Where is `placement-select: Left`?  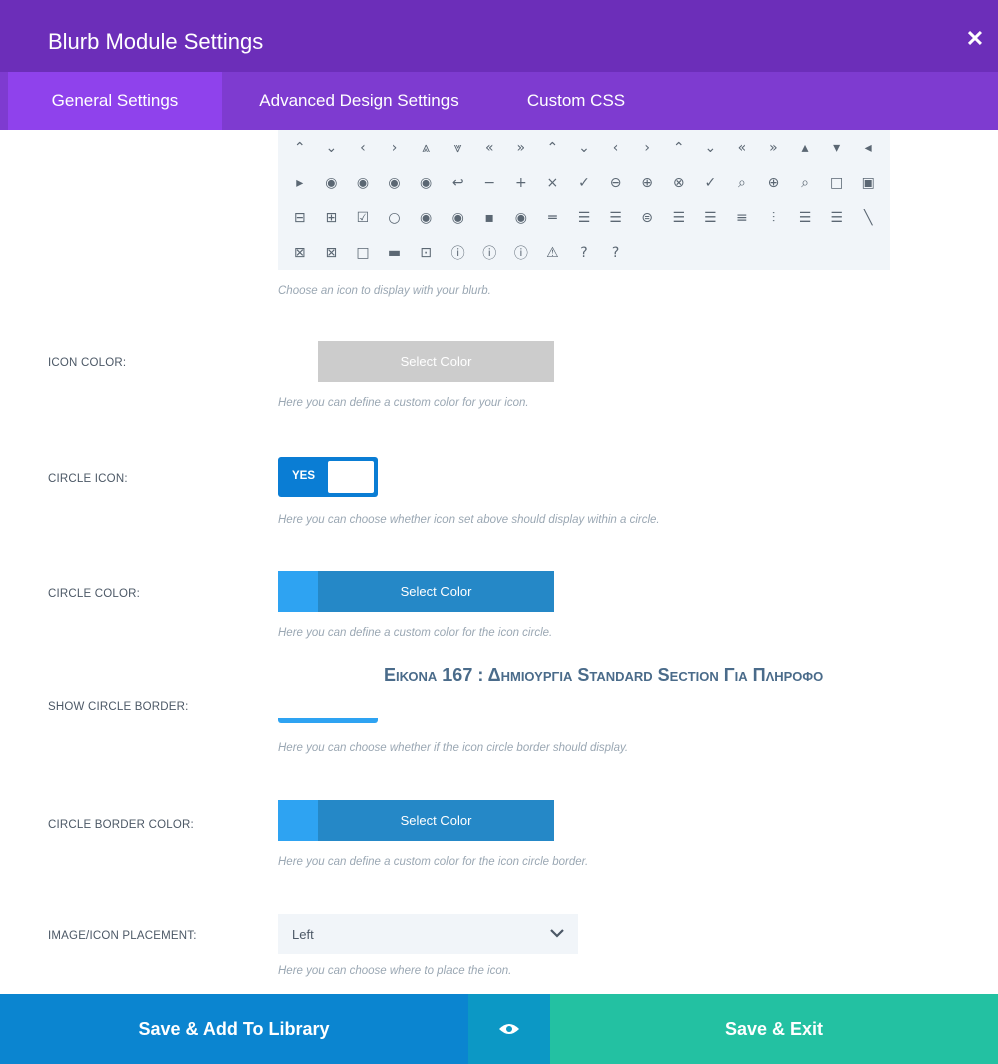 placement-select: Left is located at coordinates (428, 934).